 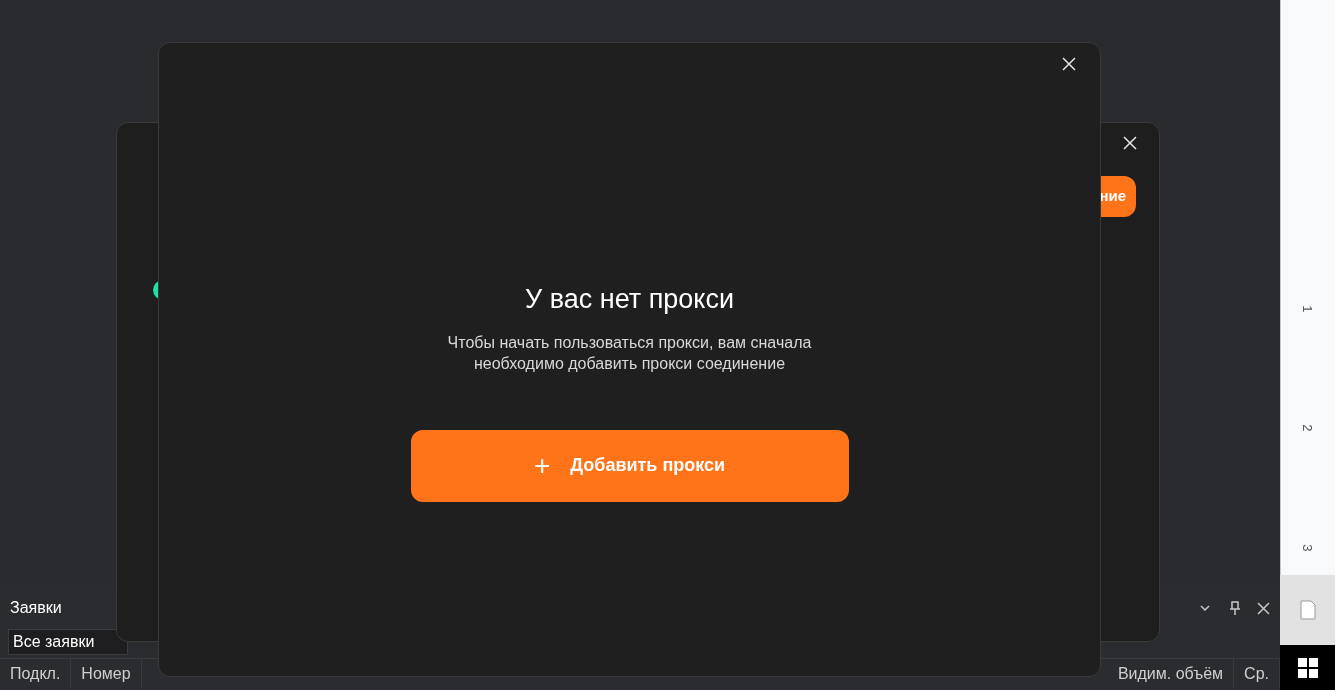 I want to click on dialog-message: Чтобы начать пользоваться прокси, вам сначала необходимо добавить прокси соединение, so click(x=629, y=353).